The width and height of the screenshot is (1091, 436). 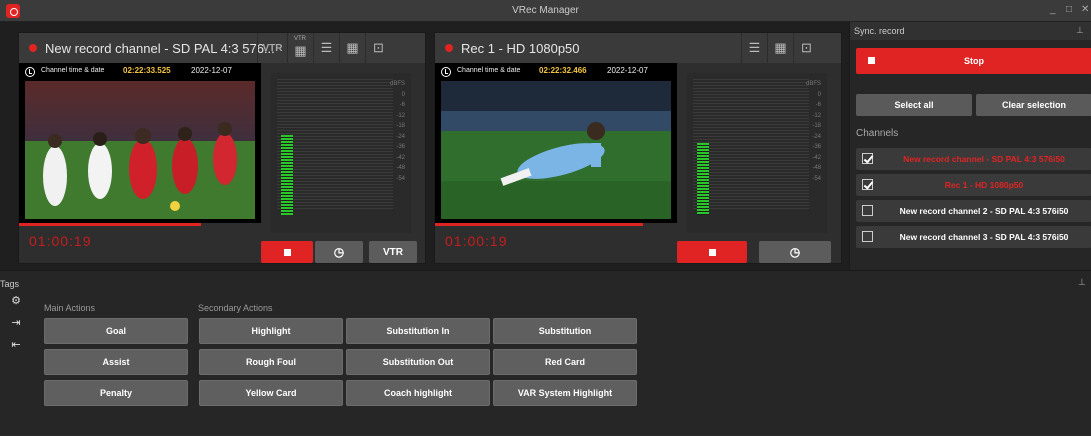 I want to click on channel-label: Rec 1 - HD 1080p50, so click(x=984, y=185).